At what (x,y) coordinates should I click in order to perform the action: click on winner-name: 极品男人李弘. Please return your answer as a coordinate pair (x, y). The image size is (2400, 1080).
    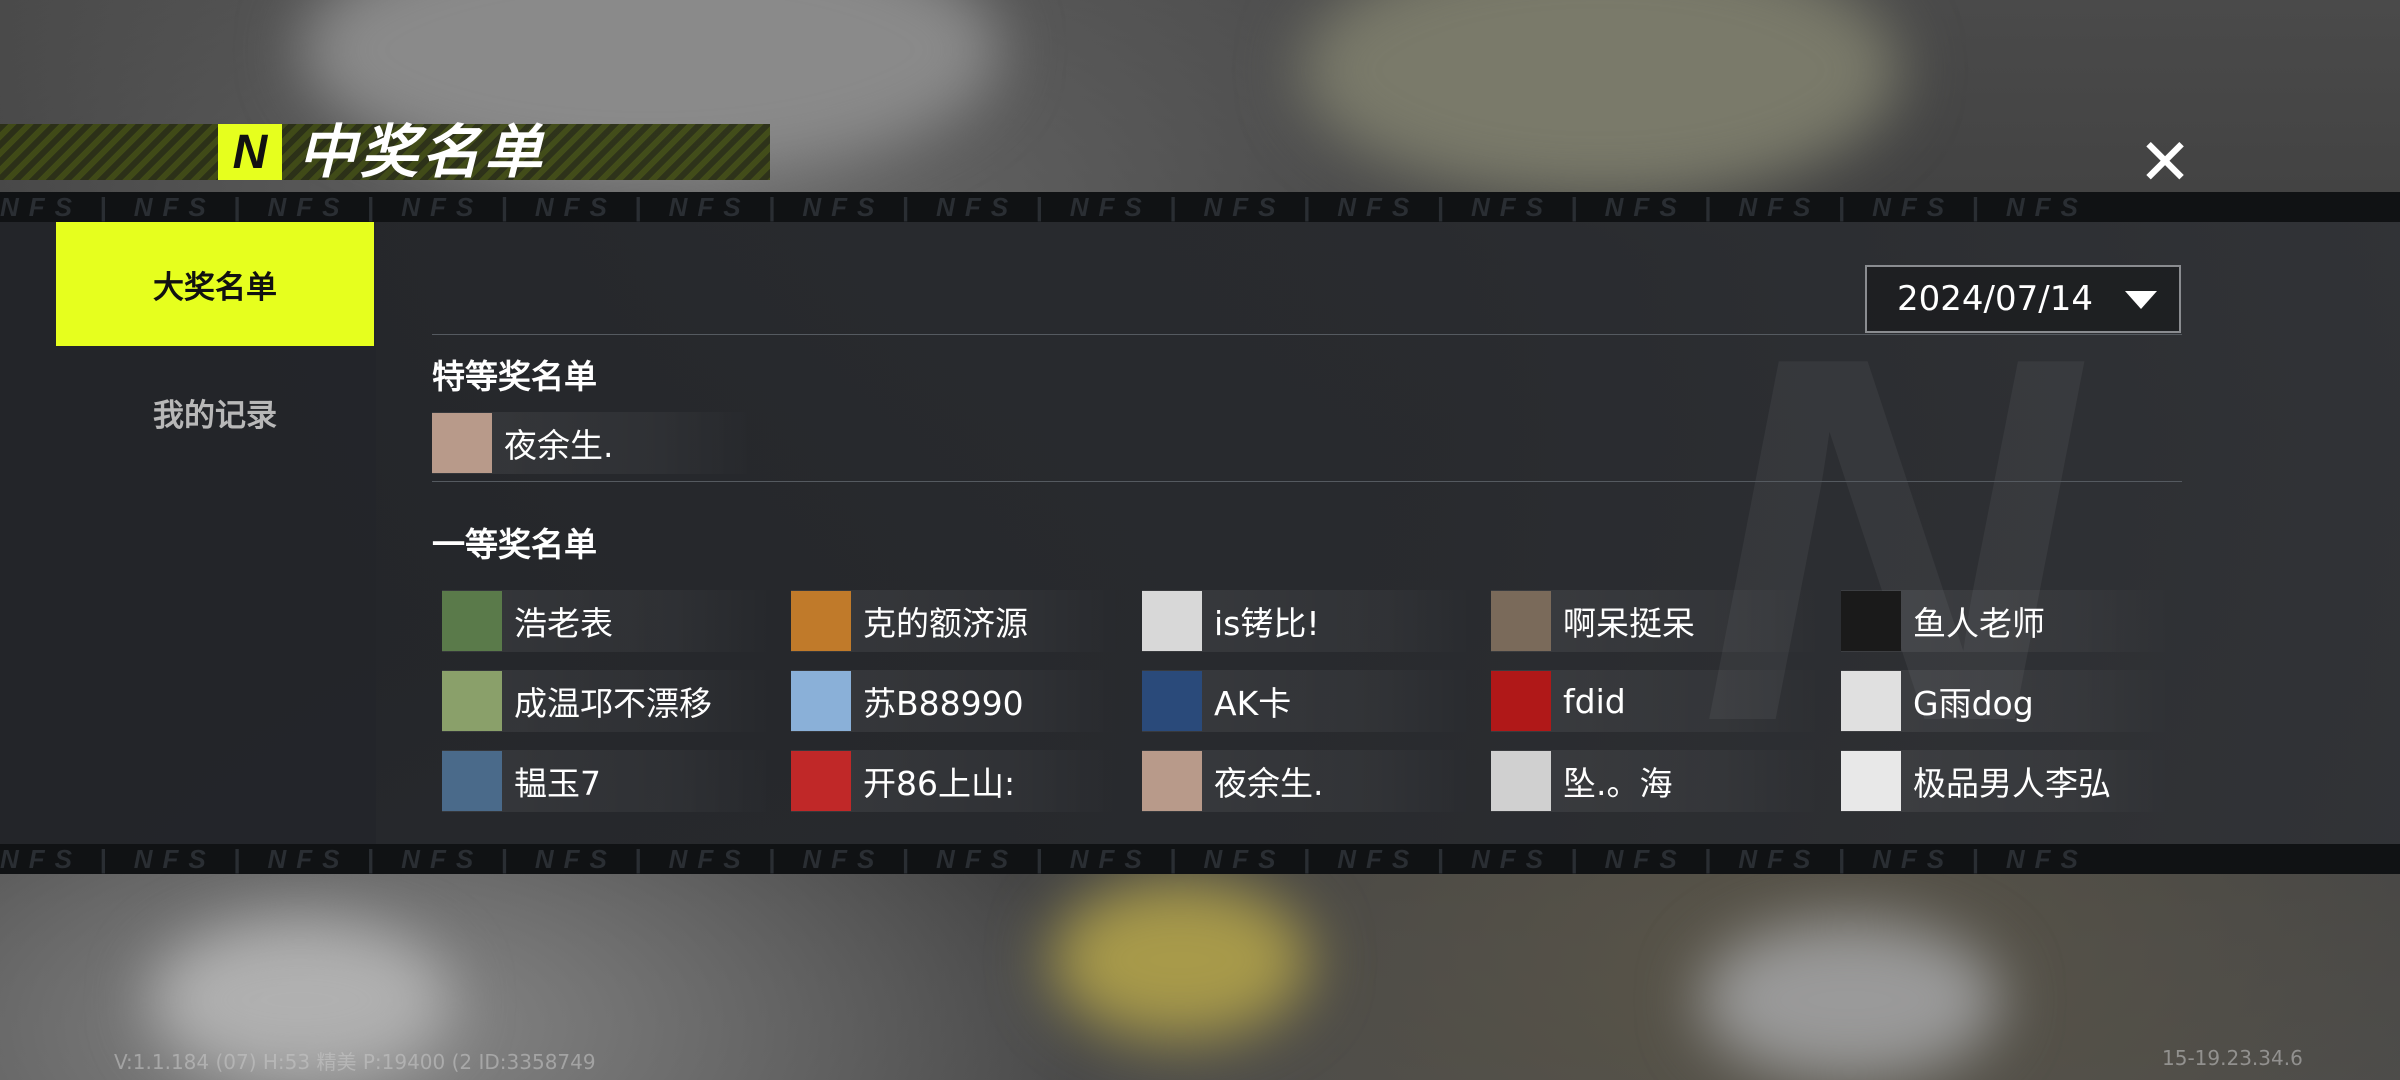
    Looking at the image, I should click on (2012, 783).